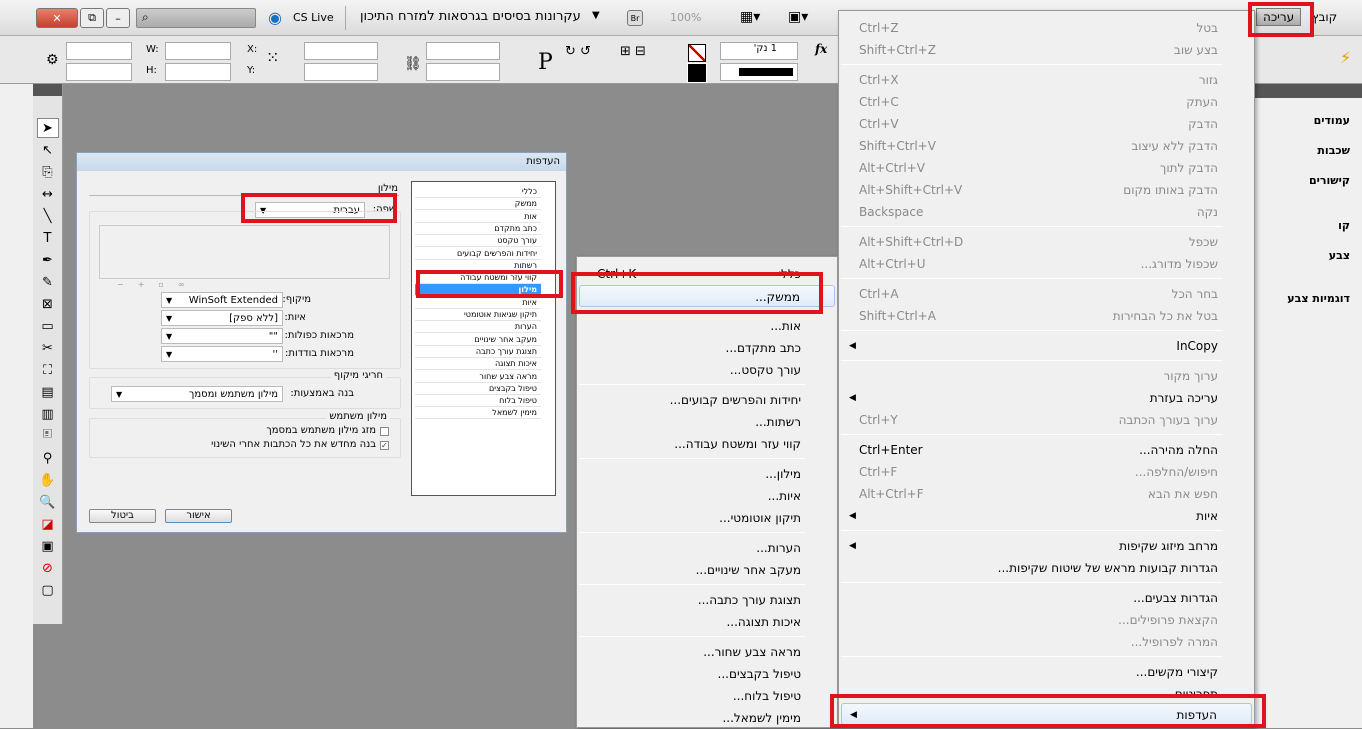 Image resolution: width=1362 pixels, height=729 pixels. What do you see at coordinates (578, 51) in the screenshot?
I see `rotate-icon: ↻ ↺` at bounding box center [578, 51].